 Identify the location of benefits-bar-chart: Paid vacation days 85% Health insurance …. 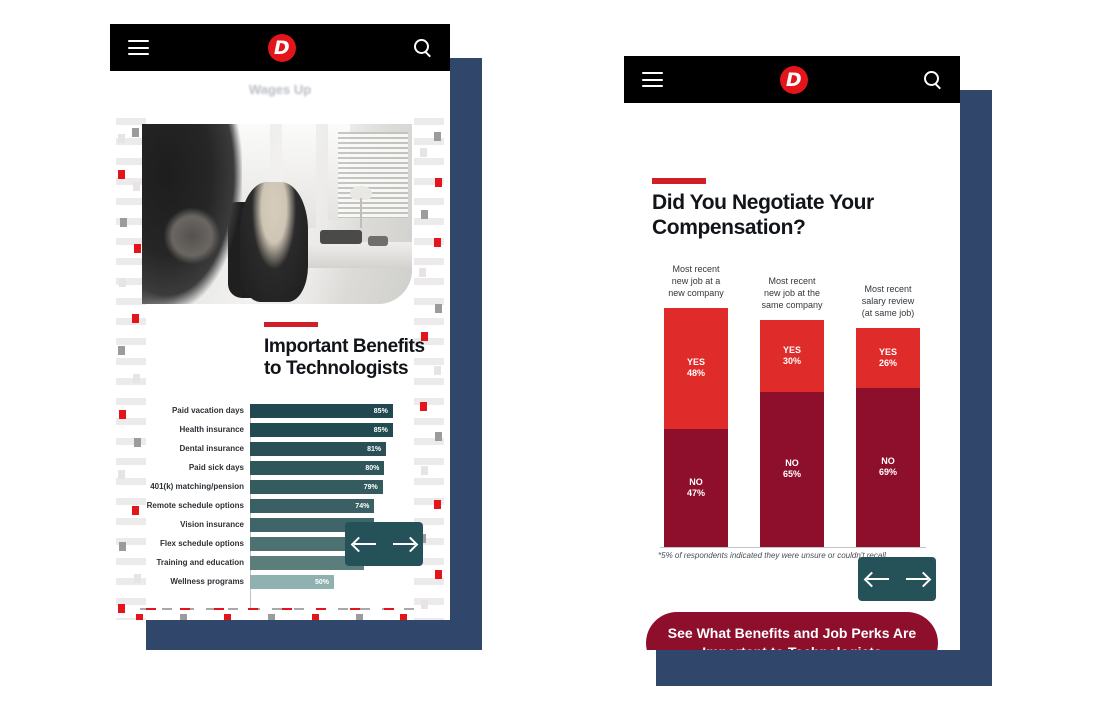
(282, 506).